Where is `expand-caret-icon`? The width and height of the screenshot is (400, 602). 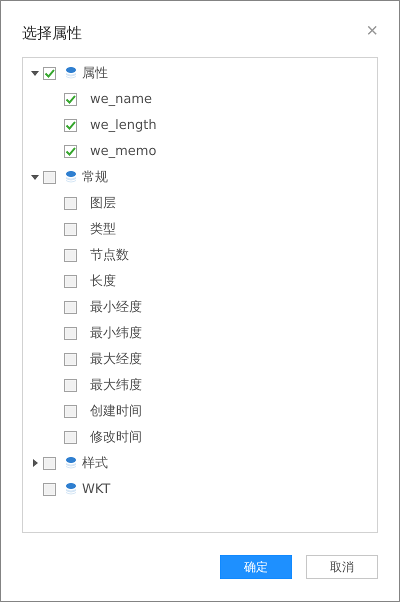 expand-caret-icon is located at coordinates (35, 463).